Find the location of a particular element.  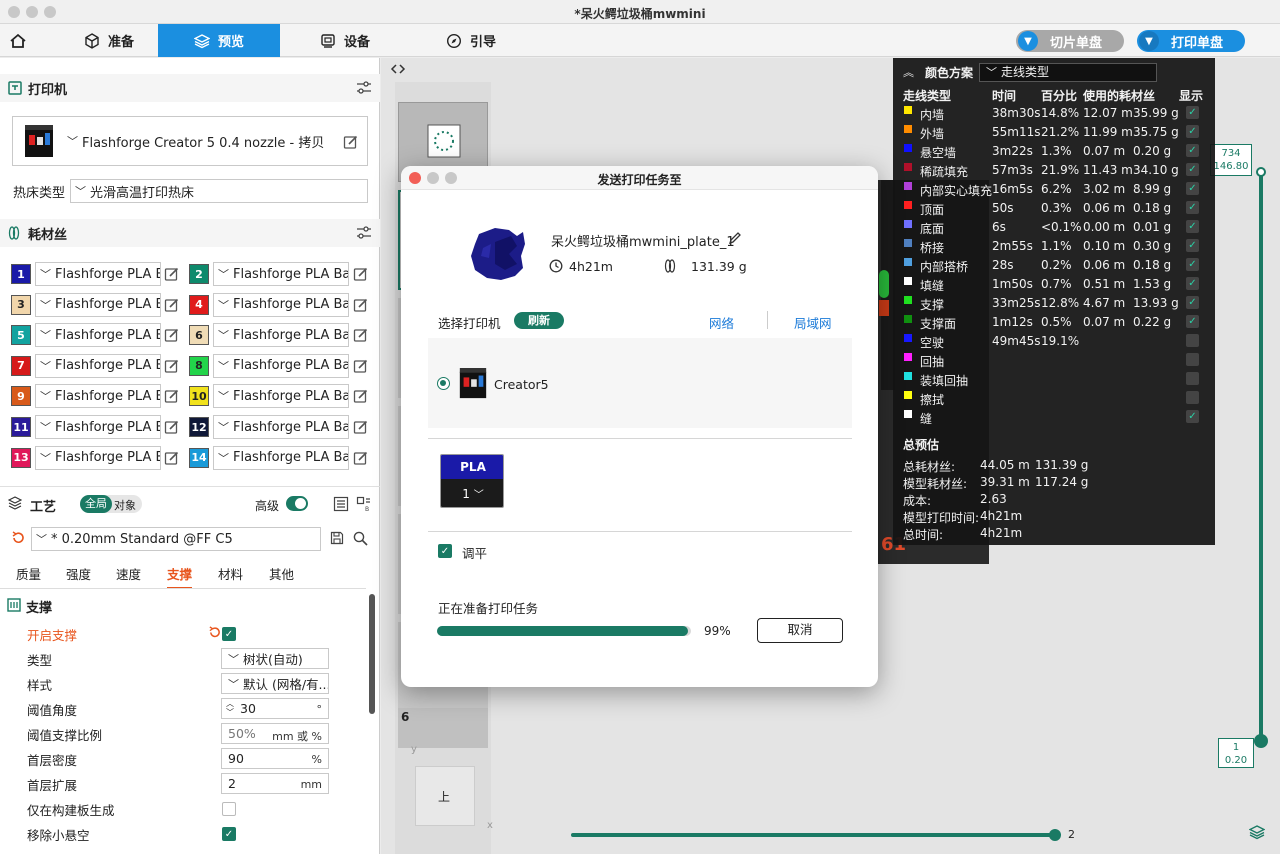

tab-device: 设备 is located at coordinates (345, 40).